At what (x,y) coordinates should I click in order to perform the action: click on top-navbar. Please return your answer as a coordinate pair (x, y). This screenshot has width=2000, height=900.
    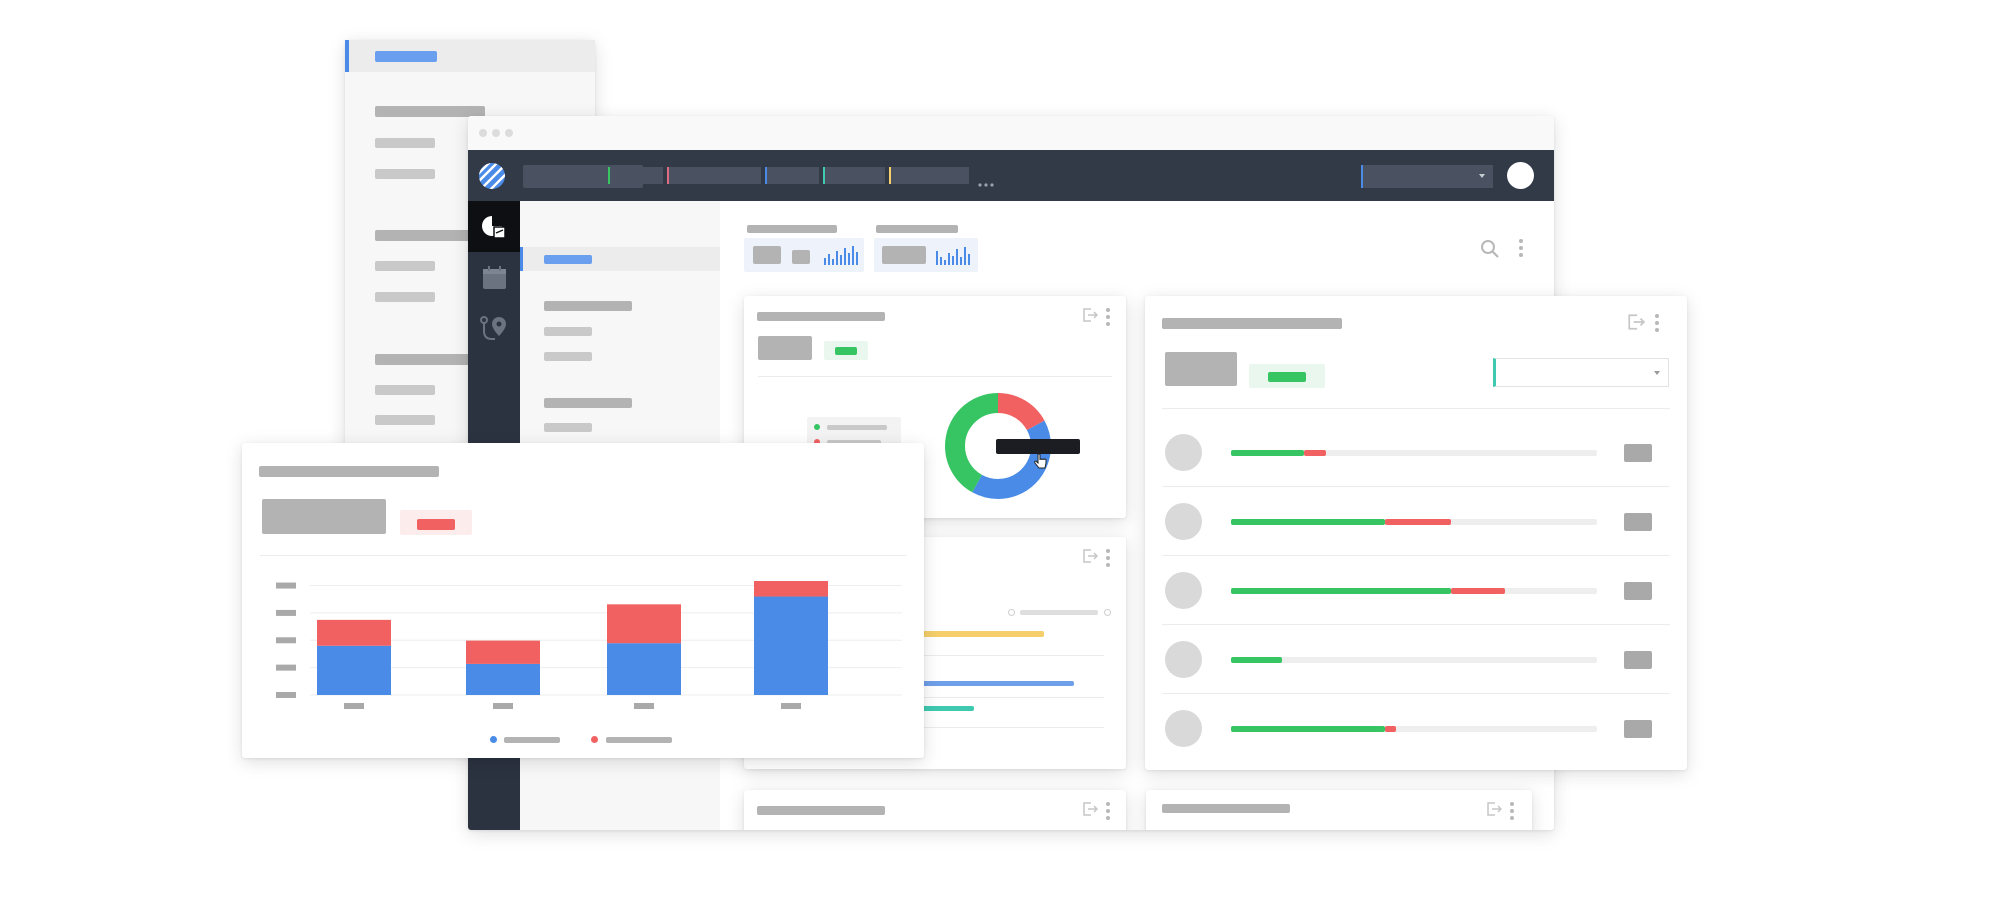
    Looking at the image, I should click on (1011, 175).